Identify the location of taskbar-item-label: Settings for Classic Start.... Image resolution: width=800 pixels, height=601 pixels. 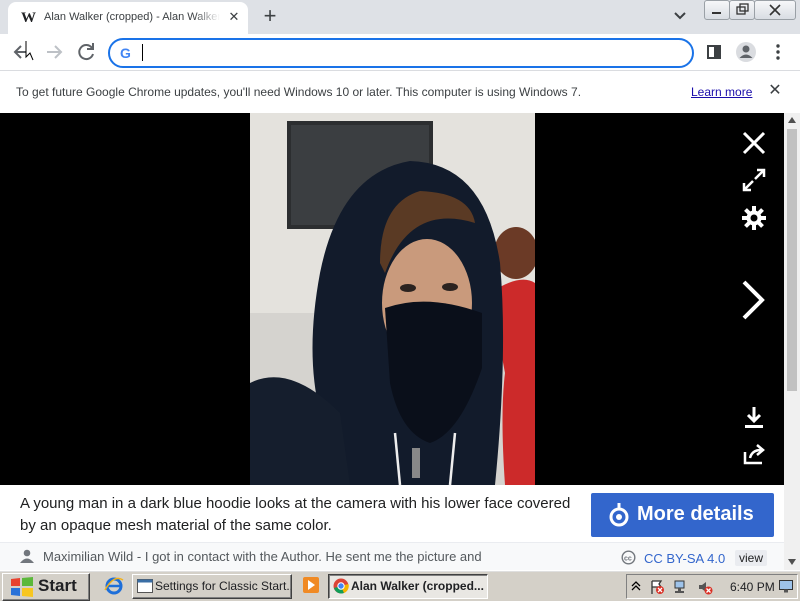
(223, 586).